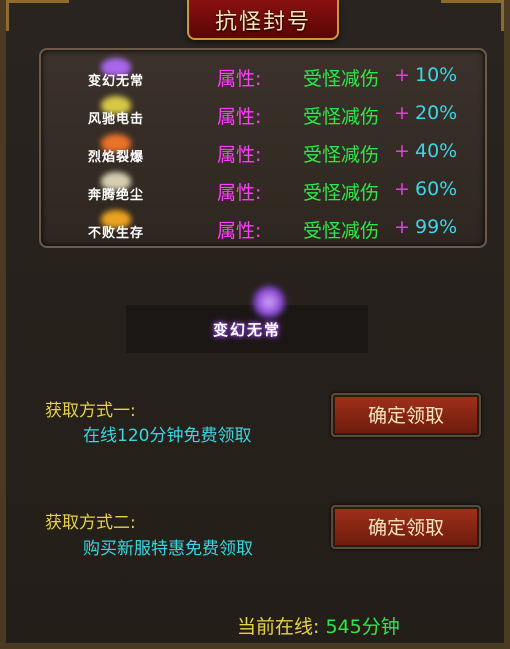 The width and height of the screenshot is (510, 649). Describe the element at coordinates (90, 411) in the screenshot. I see `method-one-title: 获取方式一:` at that location.